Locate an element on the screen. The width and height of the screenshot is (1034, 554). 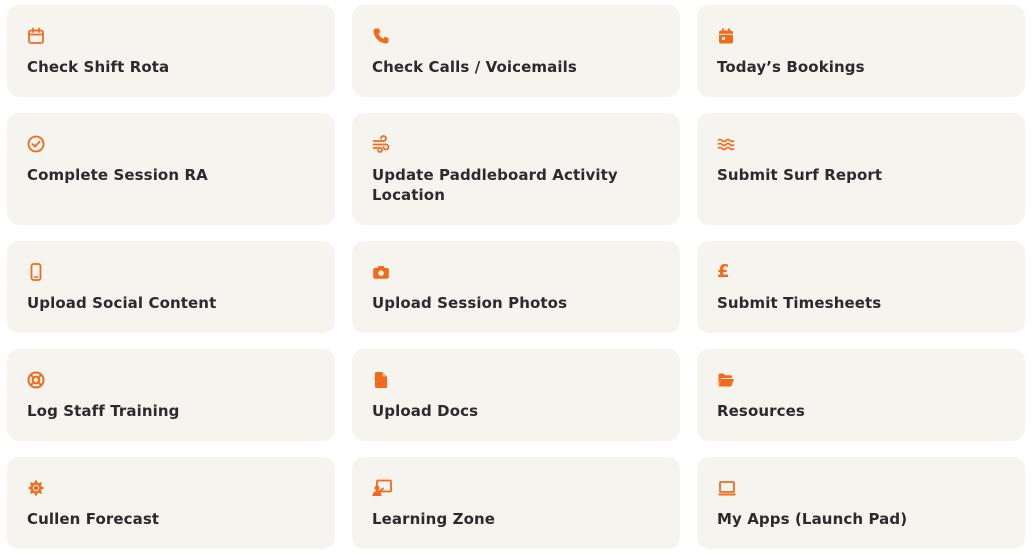
tile-label: Resources is located at coordinates (761, 411).